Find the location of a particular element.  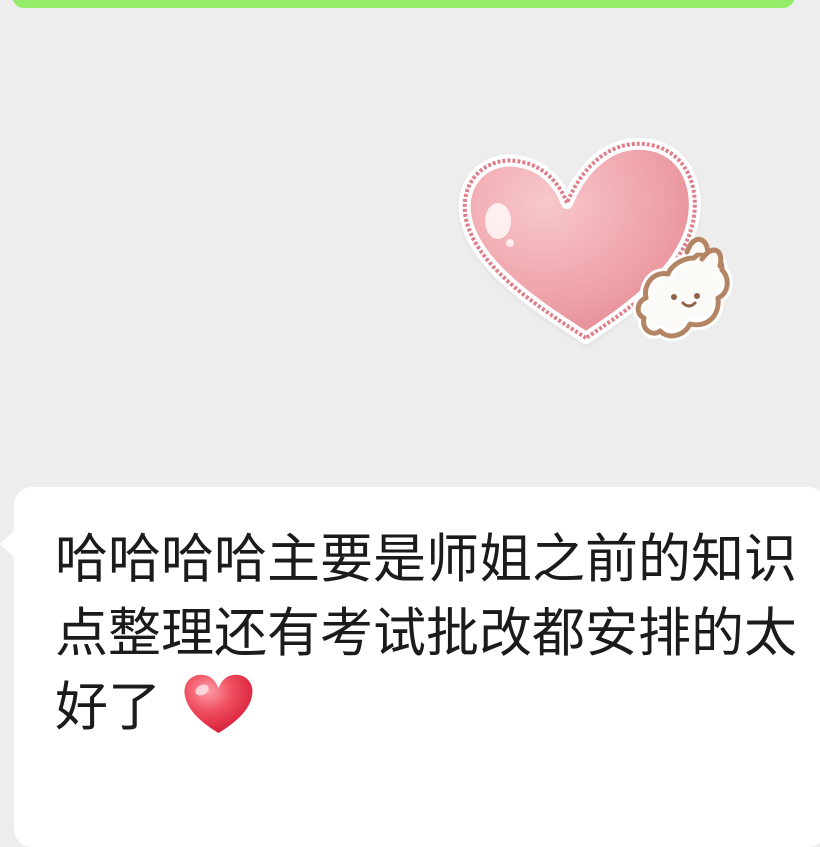

heart-sticker is located at coordinates (596, 245).